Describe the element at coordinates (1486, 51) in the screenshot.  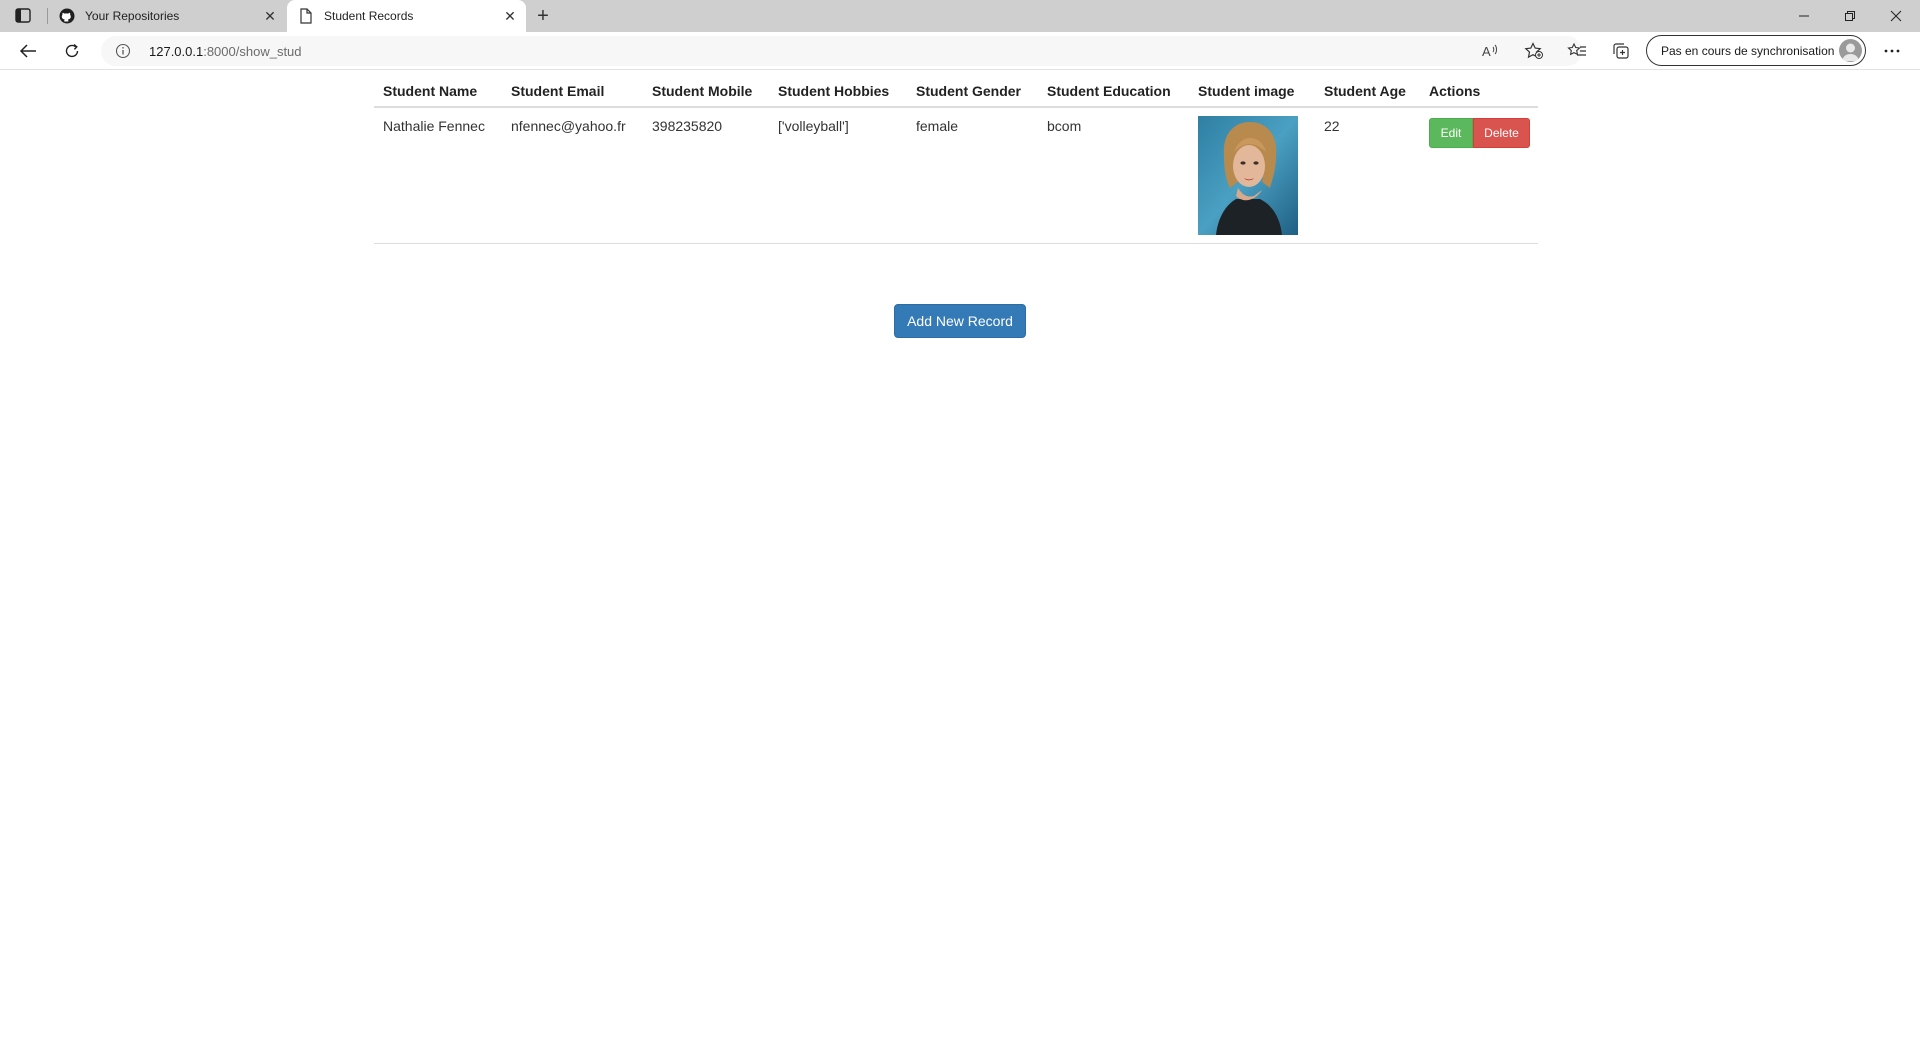
I see `svg-text: A` at that location.